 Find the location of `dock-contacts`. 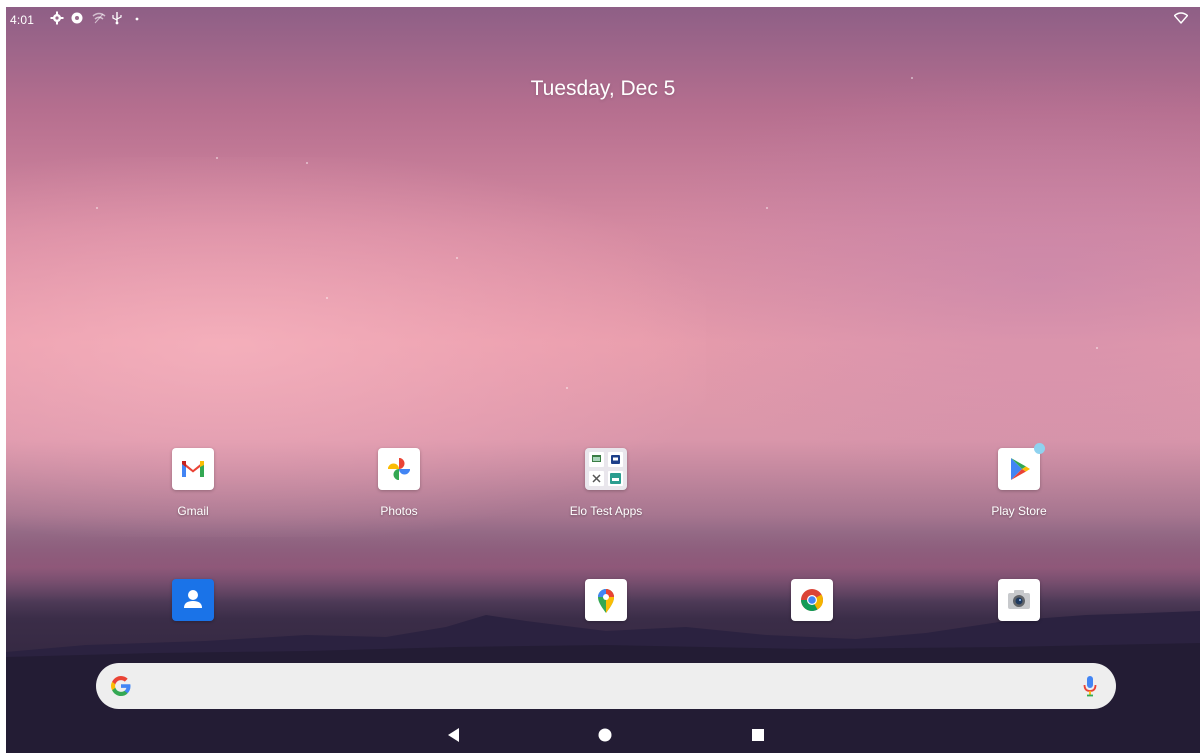

dock-contacts is located at coordinates (193, 600).